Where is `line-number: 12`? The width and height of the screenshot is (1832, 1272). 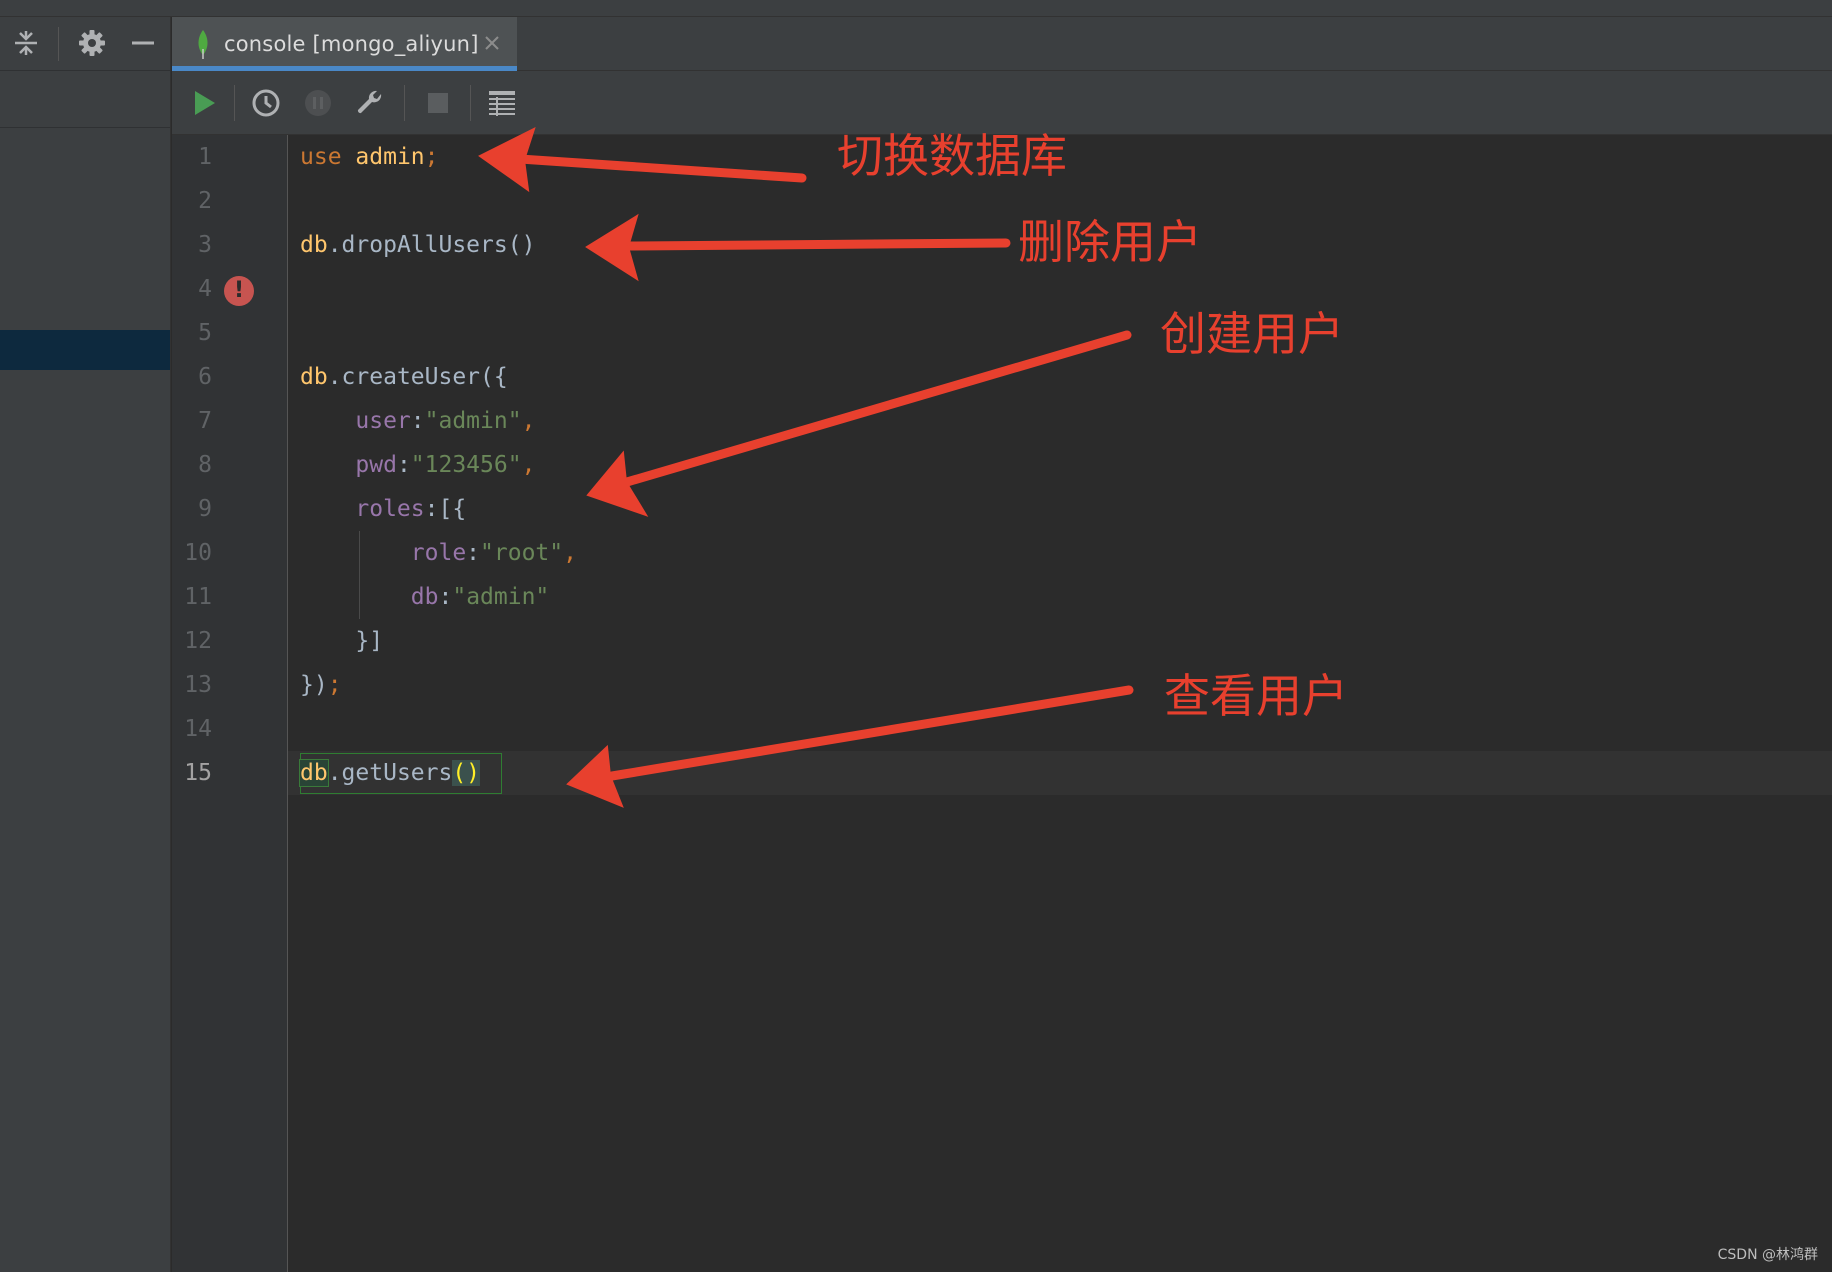 line-number: 12 is located at coordinates (198, 641).